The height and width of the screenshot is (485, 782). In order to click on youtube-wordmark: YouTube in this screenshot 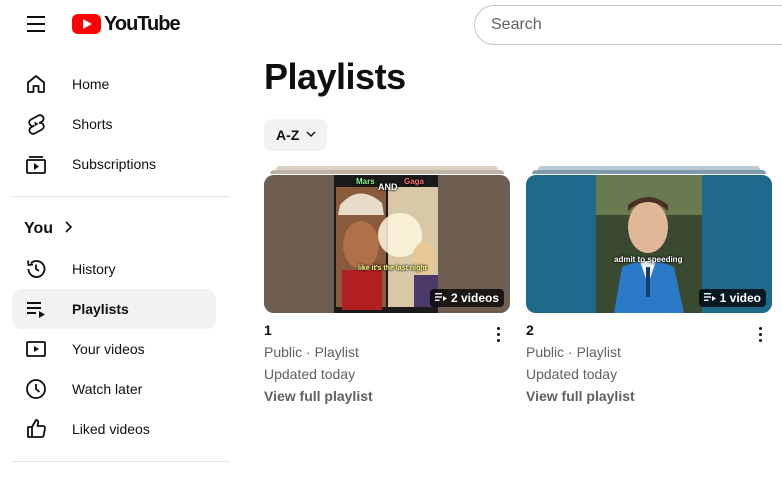, I will do `click(142, 23)`.